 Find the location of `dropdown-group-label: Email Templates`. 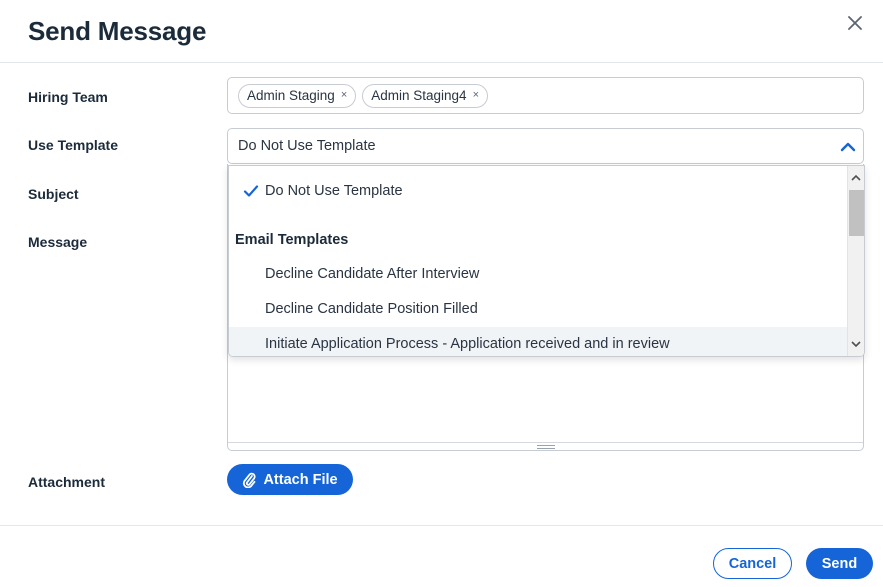

dropdown-group-label: Email Templates is located at coordinates (292, 240).